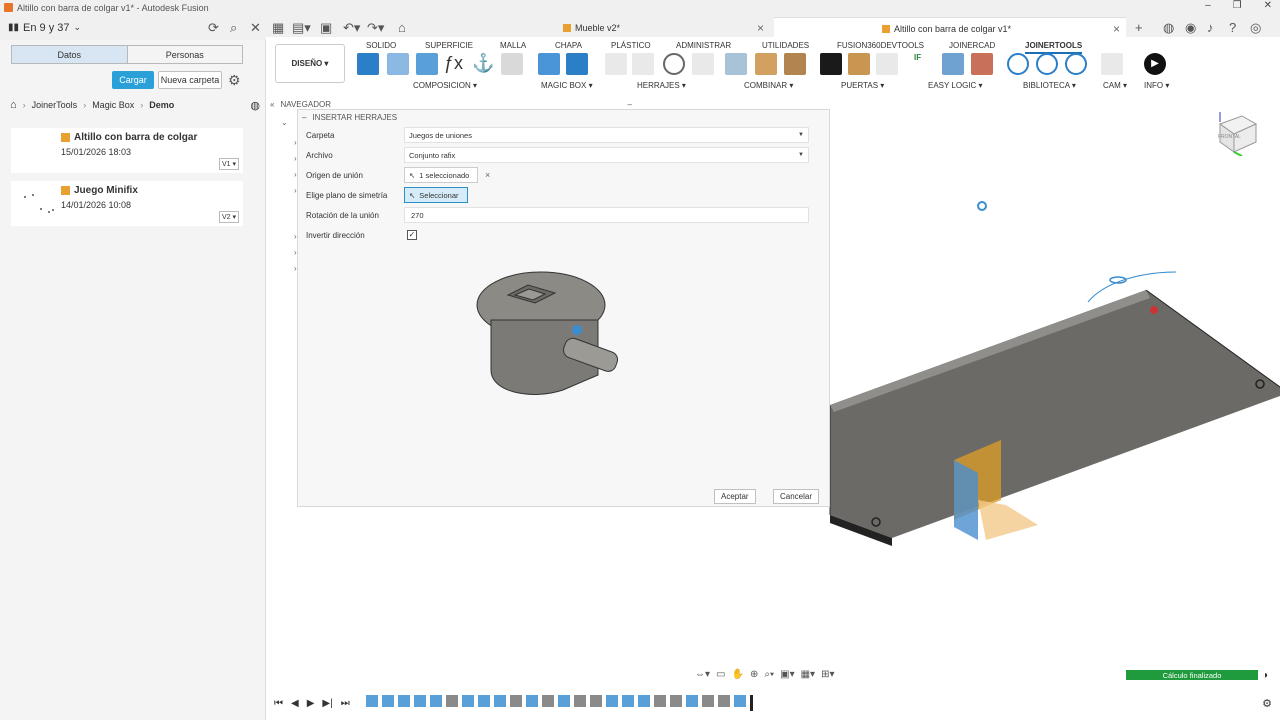 The height and width of the screenshot is (720, 1280). Describe the element at coordinates (272, 104) in the screenshot. I see `collapse-arrows-icon: «` at that location.